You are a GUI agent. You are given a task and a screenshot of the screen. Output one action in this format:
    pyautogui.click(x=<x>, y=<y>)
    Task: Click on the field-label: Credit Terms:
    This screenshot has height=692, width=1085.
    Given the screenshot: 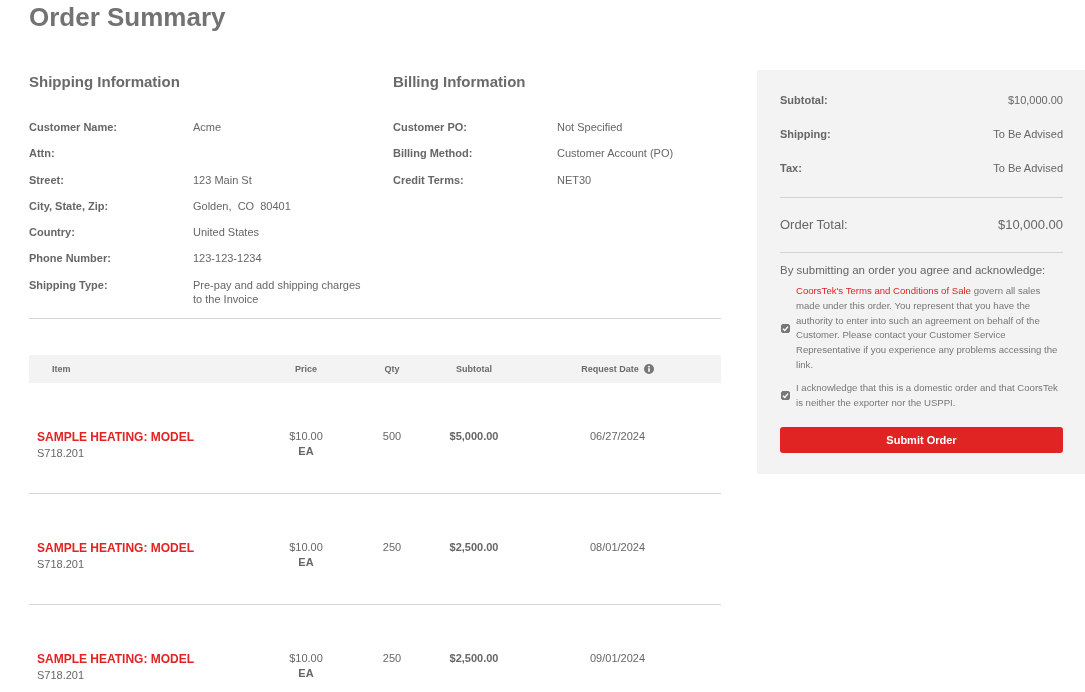 What is the action you would take?
    pyautogui.click(x=428, y=179)
    